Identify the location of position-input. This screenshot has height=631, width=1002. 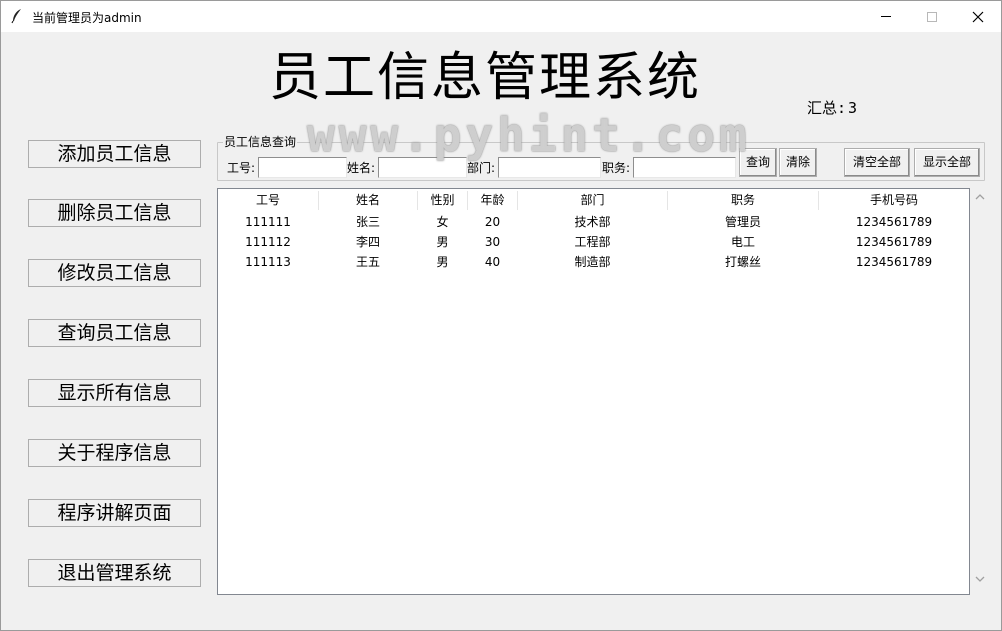
(684, 167).